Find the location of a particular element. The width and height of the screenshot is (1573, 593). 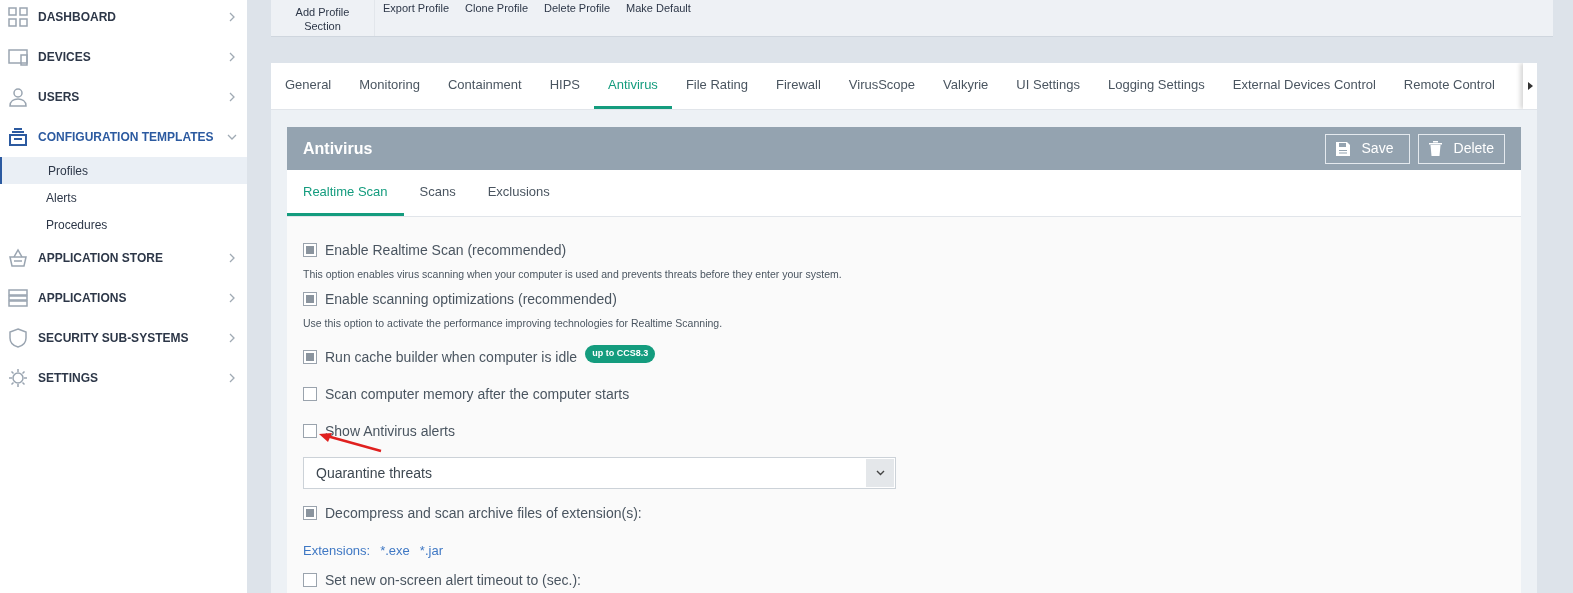

sidebar-item: APPLICATION STORE is located at coordinates (123, 258).